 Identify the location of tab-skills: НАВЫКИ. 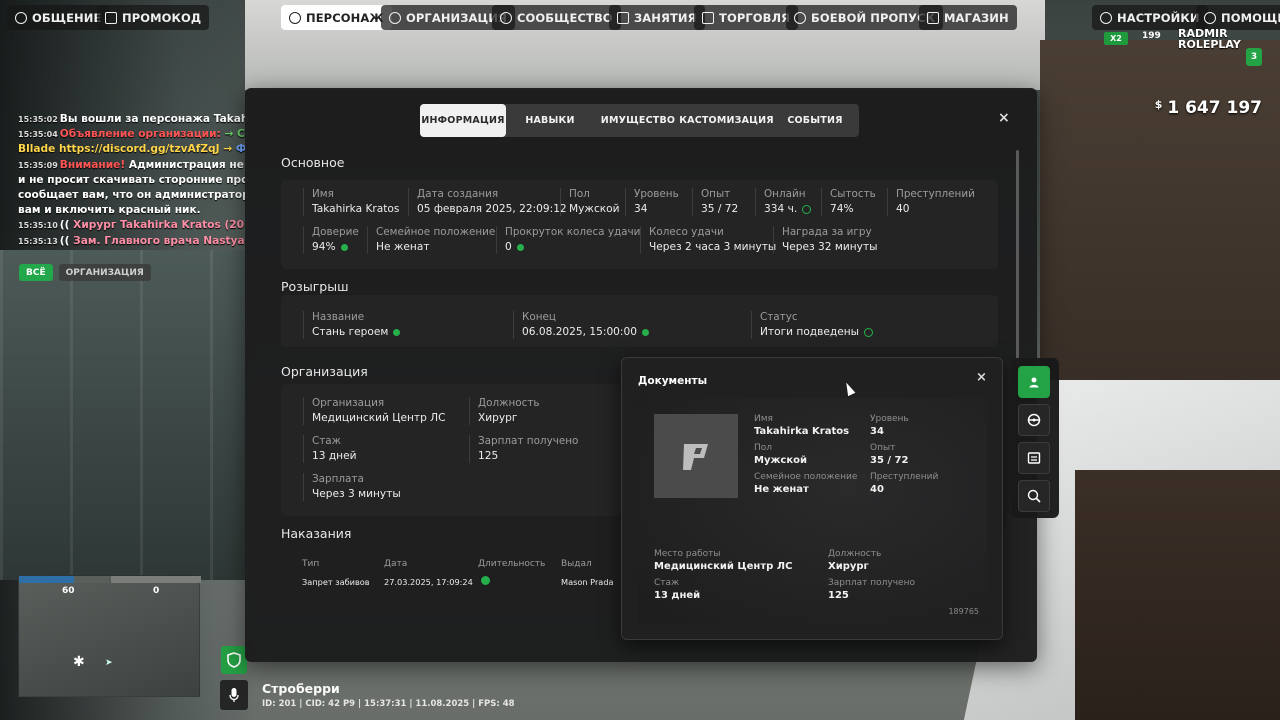
(550, 120).